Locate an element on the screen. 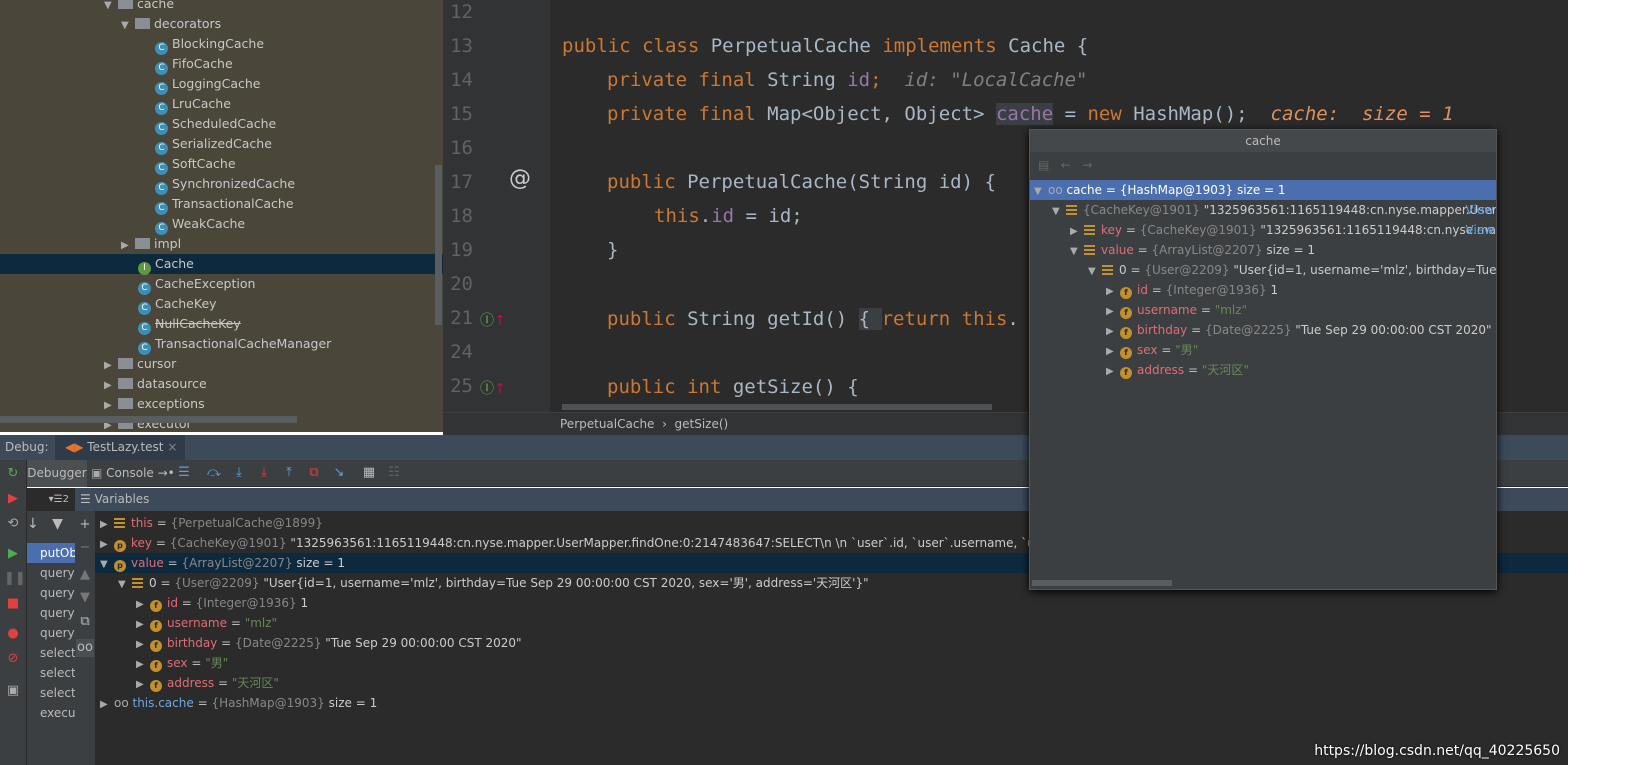 The image size is (1648, 765). tree-item: I Cache is located at coordinates (221, 264).